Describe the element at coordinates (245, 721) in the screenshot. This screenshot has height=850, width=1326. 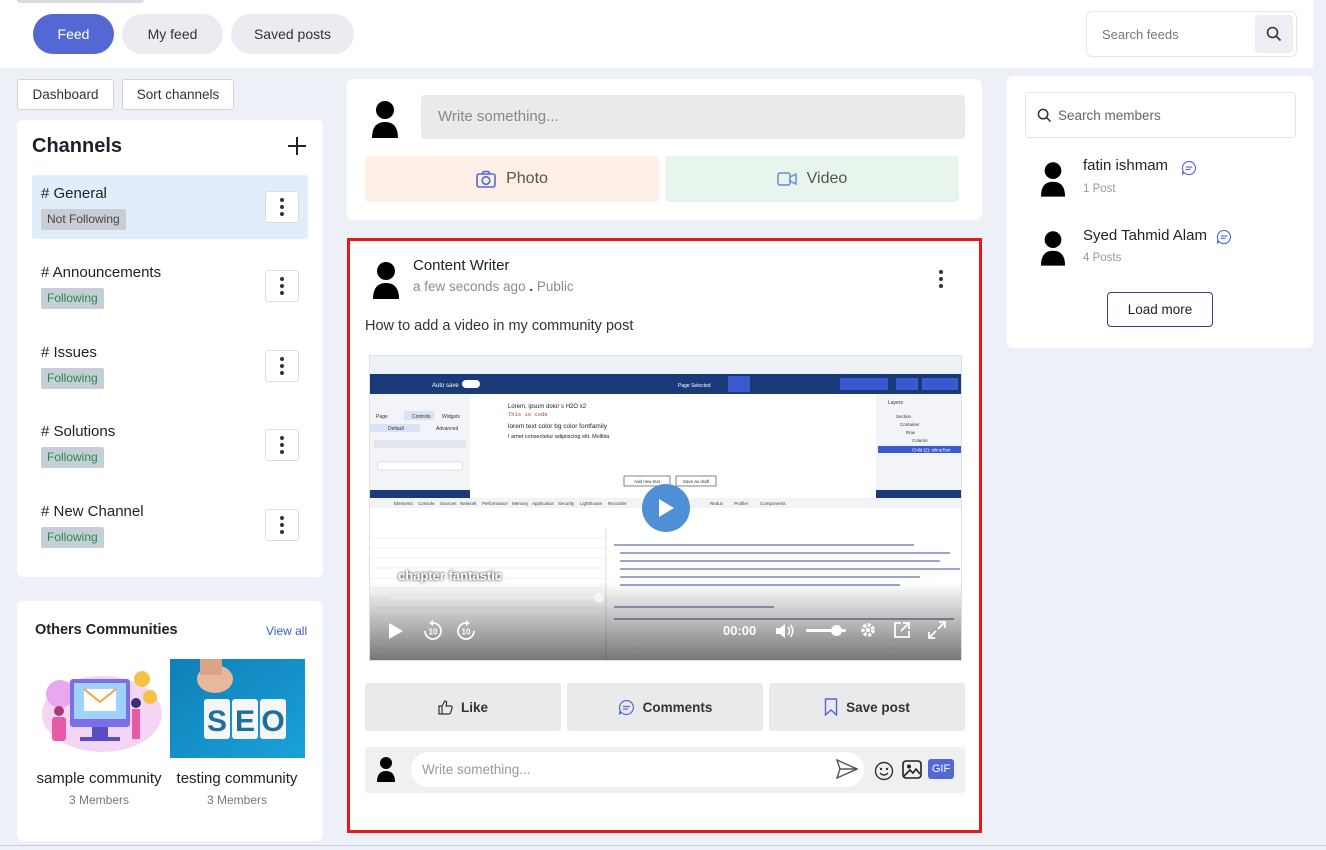
I see `svg-text: E` at that location.